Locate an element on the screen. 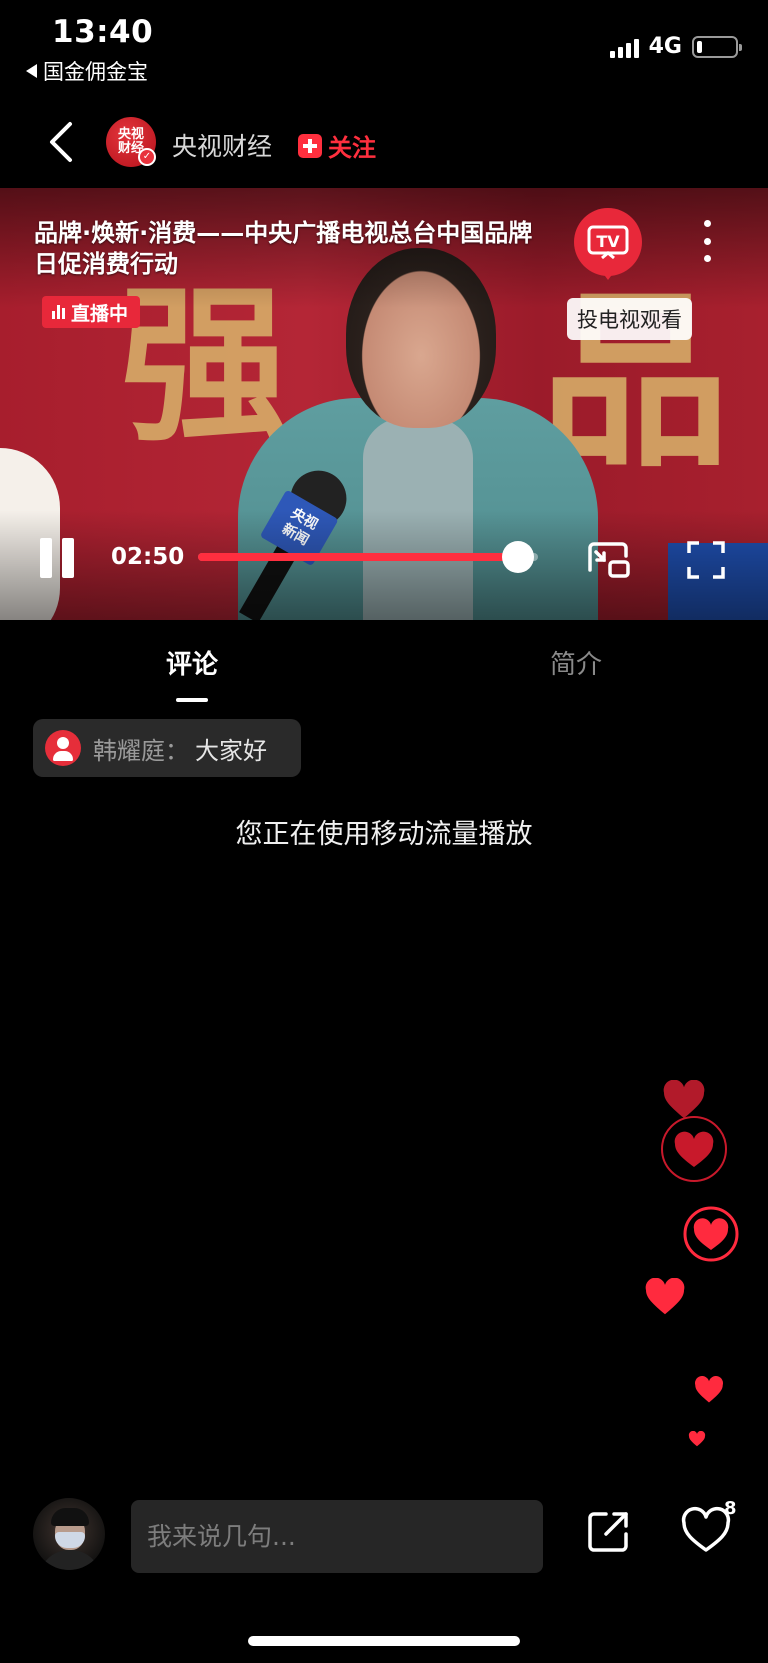  network-type: 4G is located at coordinates (665, 46).